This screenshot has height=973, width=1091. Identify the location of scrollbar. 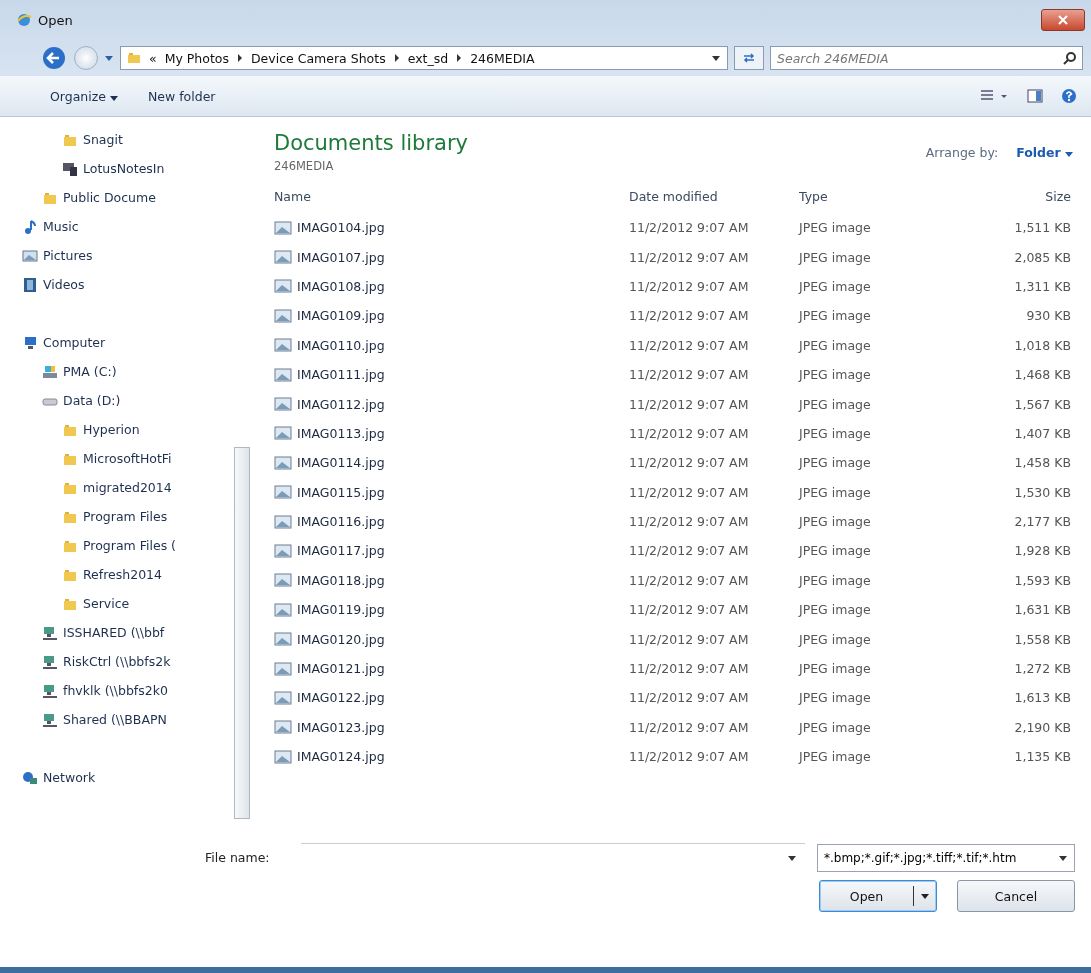
(242, 633).